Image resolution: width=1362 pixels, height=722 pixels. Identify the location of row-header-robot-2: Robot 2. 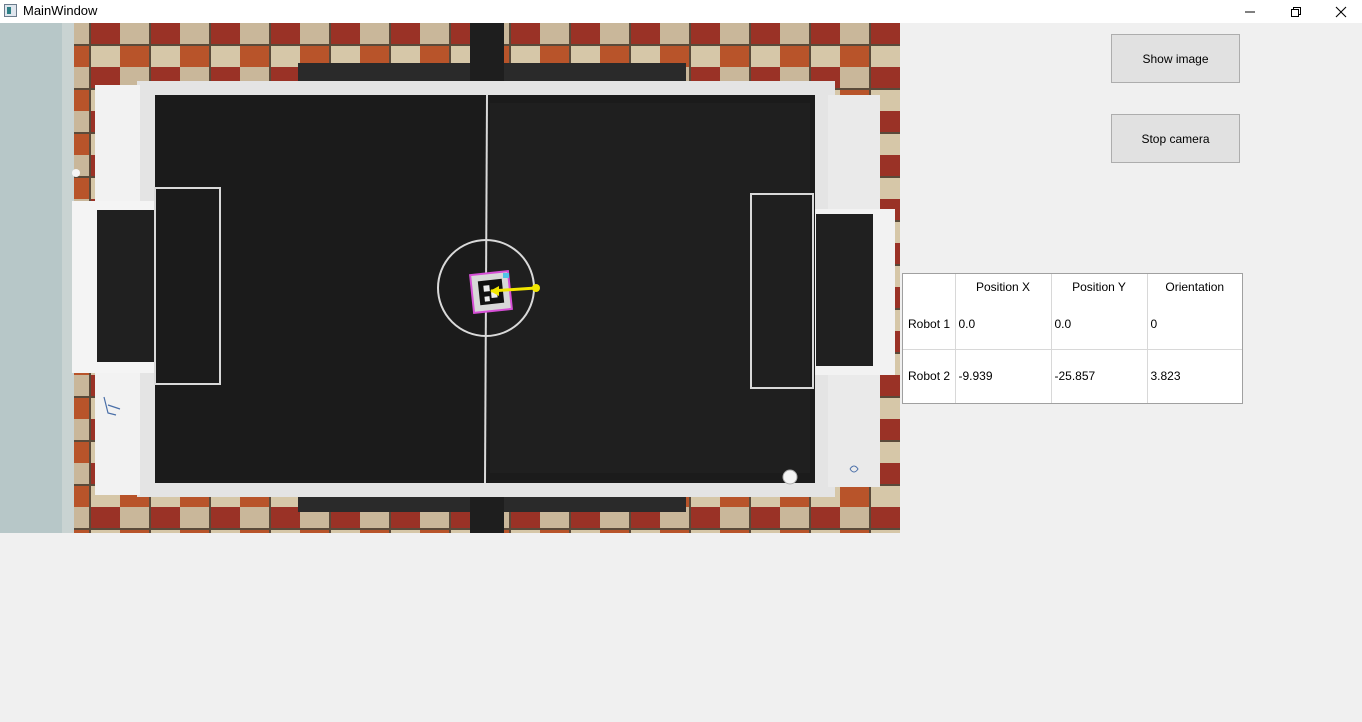
(929, 376).